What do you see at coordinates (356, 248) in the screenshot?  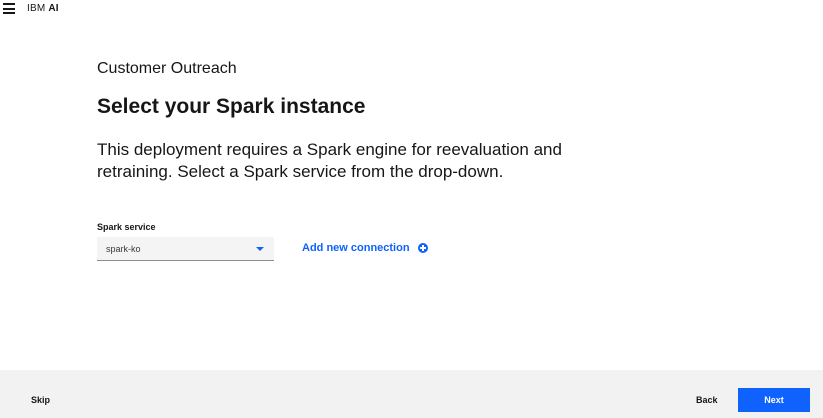 I see `add-new-connection-label: Add new connection` at bounding box center [356, 248].